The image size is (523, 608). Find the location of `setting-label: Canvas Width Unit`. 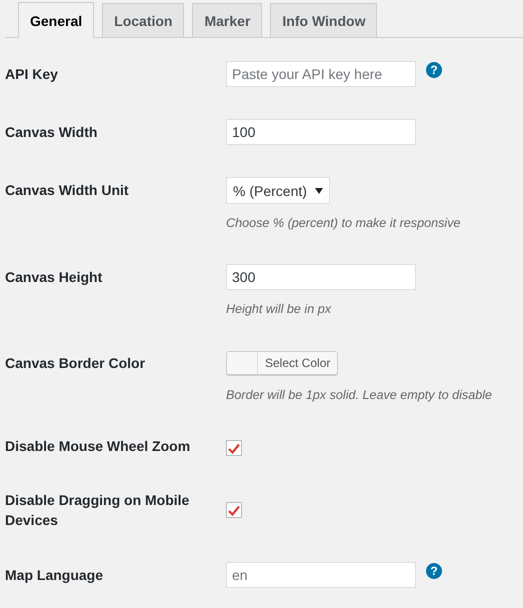

setting-label: Canvas Width Unit is located at coordinates (67, 190).